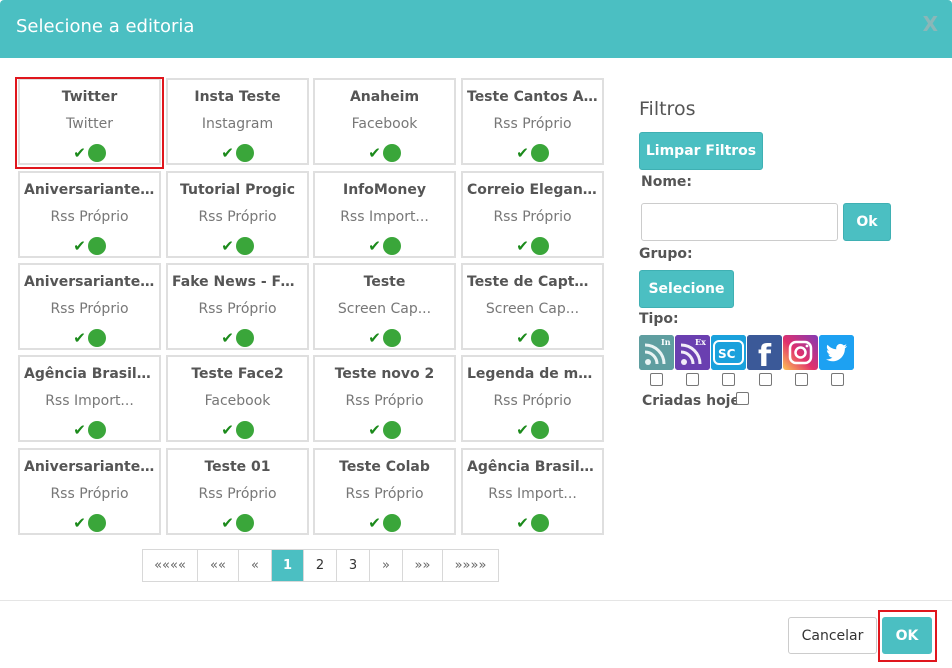 Image resolution: width=952 pixels, height=668 pixels. What do you see at coordinates (656, 379) in the screenshot?
I see `type-checkbox-rss-import` at bounding box center [656, 379].